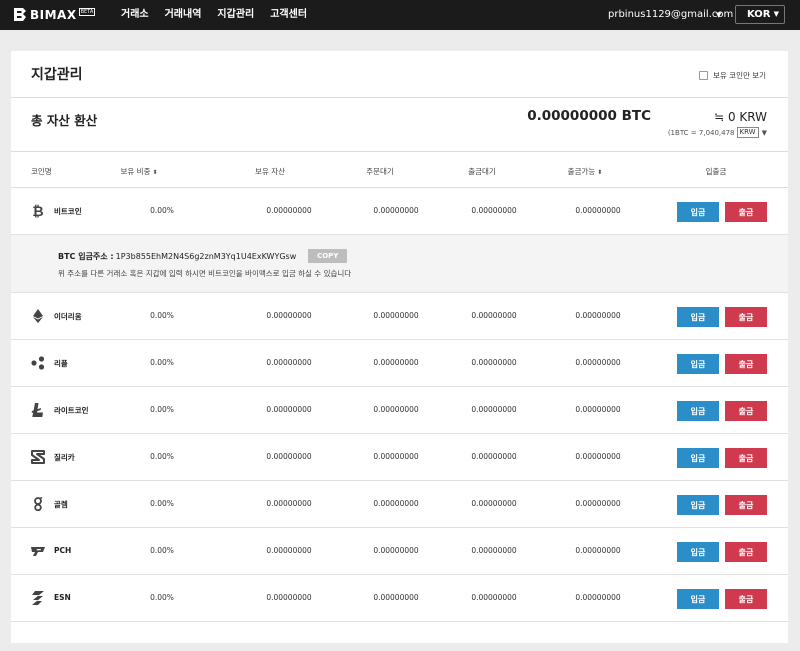  Describe the element at coordinates (68, 211) in the screenshot. I see `coin-name: 비트코인` at that location.